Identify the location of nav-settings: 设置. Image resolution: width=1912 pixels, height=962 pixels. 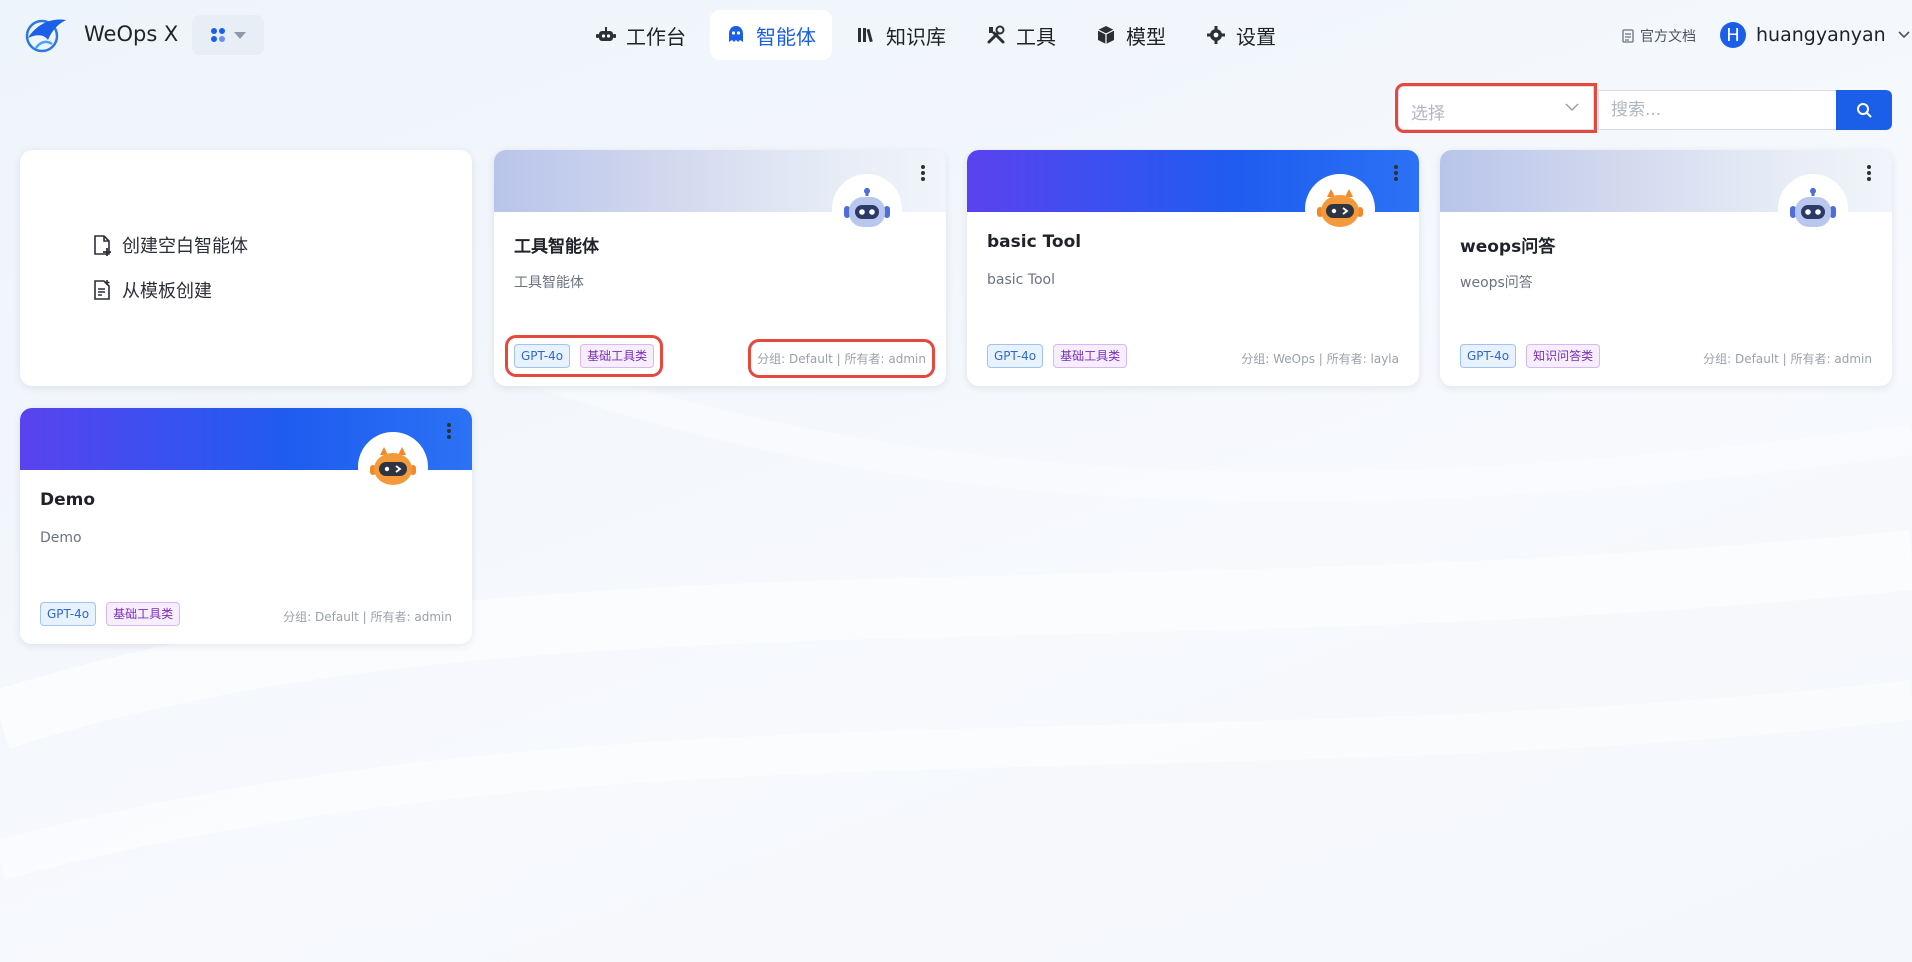
(1241, 35).